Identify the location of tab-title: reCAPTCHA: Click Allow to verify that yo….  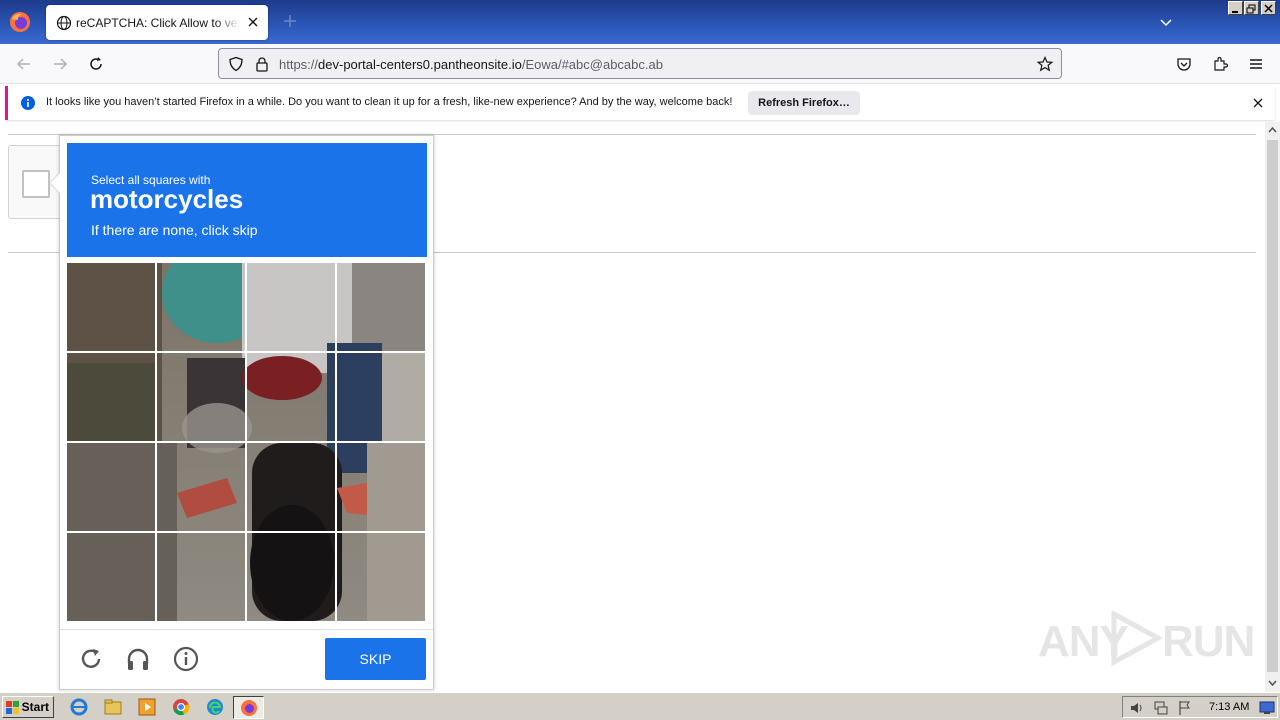
(158, 23).